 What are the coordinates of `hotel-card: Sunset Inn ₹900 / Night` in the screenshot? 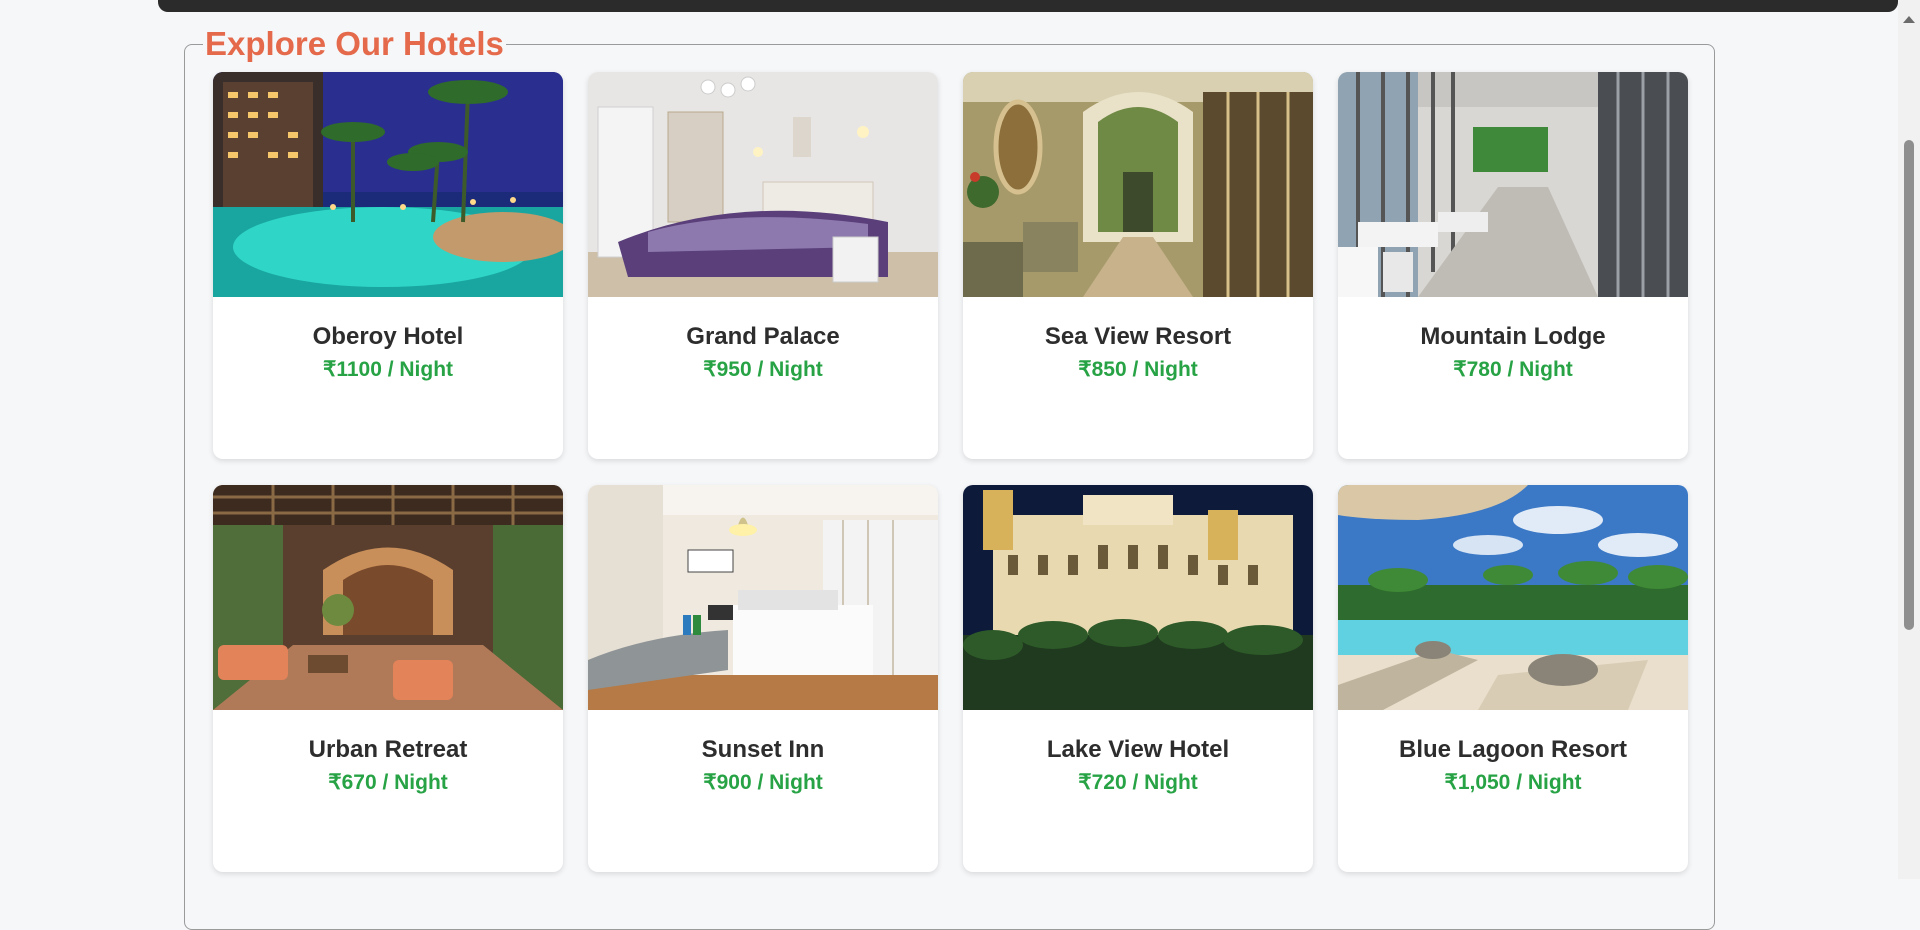 It's located at (763, 678).